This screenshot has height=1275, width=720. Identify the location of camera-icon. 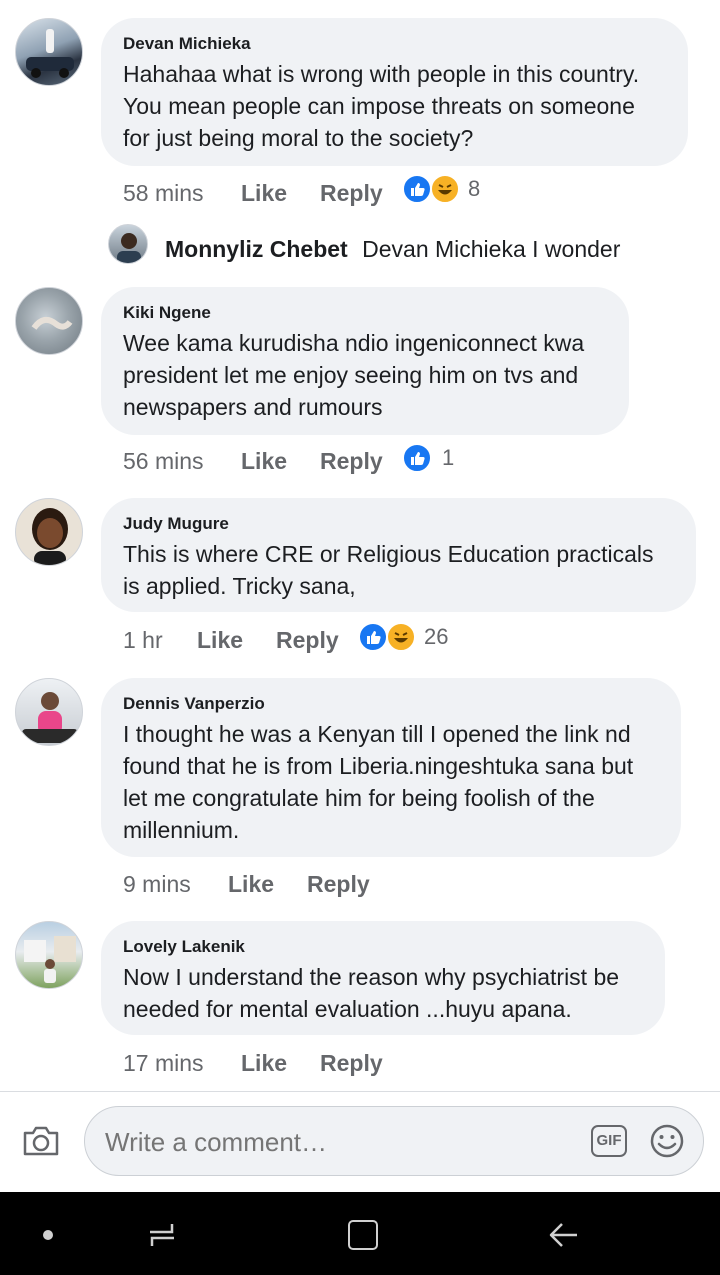
(41, 1141).